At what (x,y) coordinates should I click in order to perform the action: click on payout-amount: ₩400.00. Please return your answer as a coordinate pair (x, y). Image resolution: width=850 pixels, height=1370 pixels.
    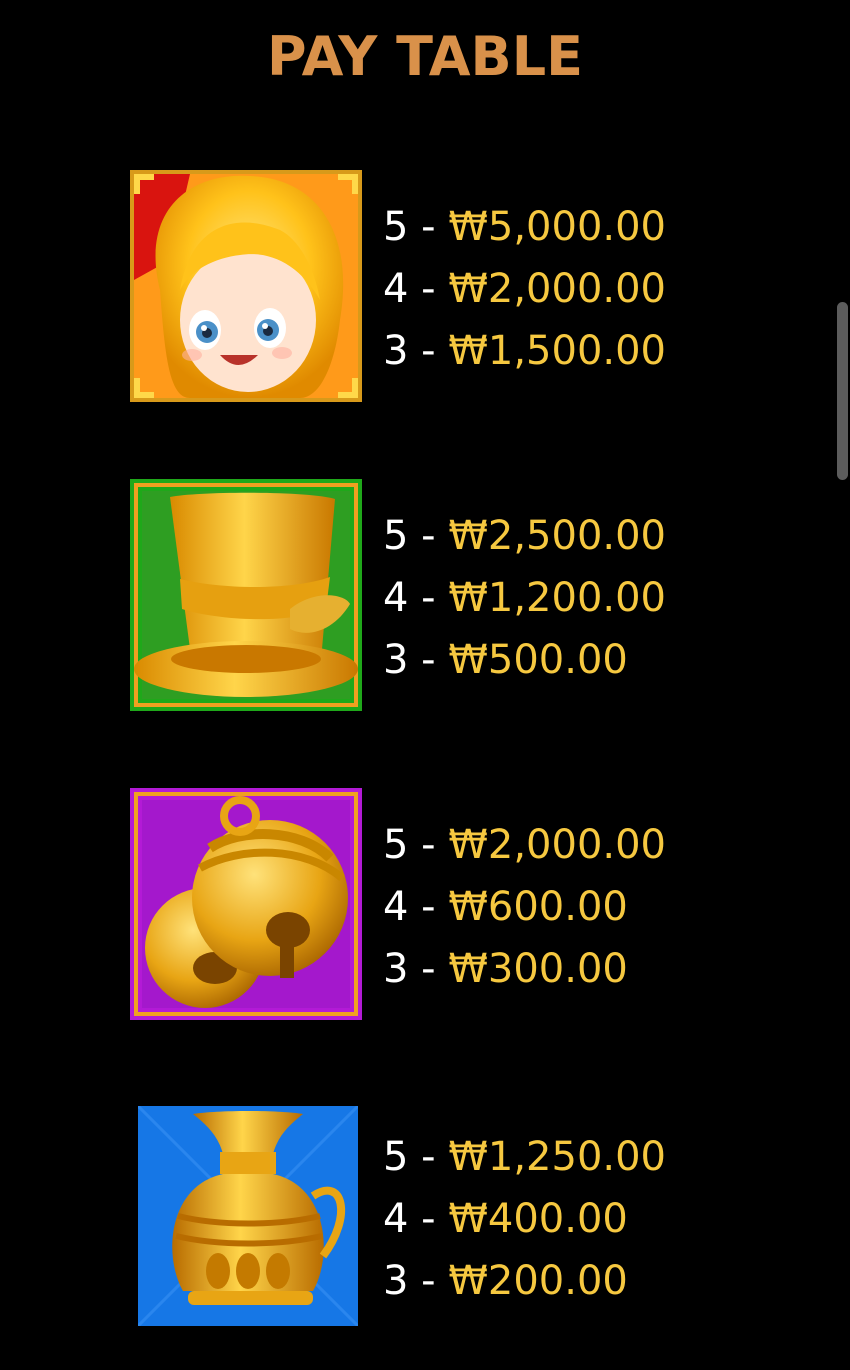
    Looking at the image, I should click on (538, 1219).